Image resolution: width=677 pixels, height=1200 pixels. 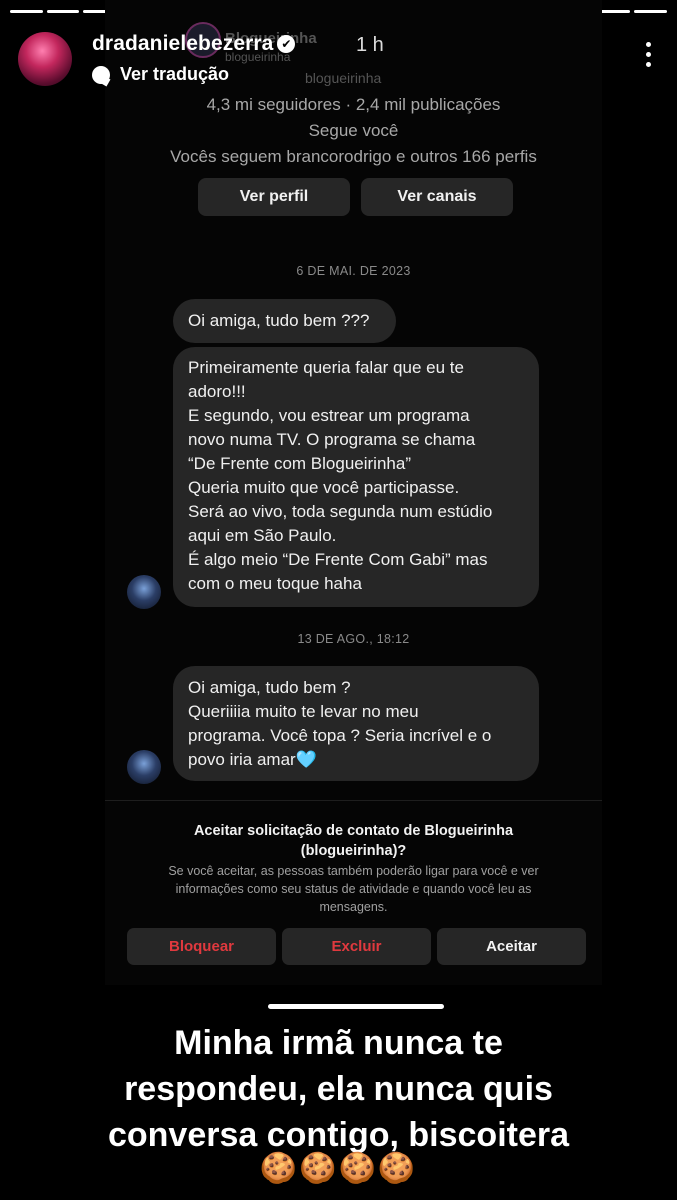 I want to click on message-line: Queria muito que você participasse., so click(x=324, y=487).